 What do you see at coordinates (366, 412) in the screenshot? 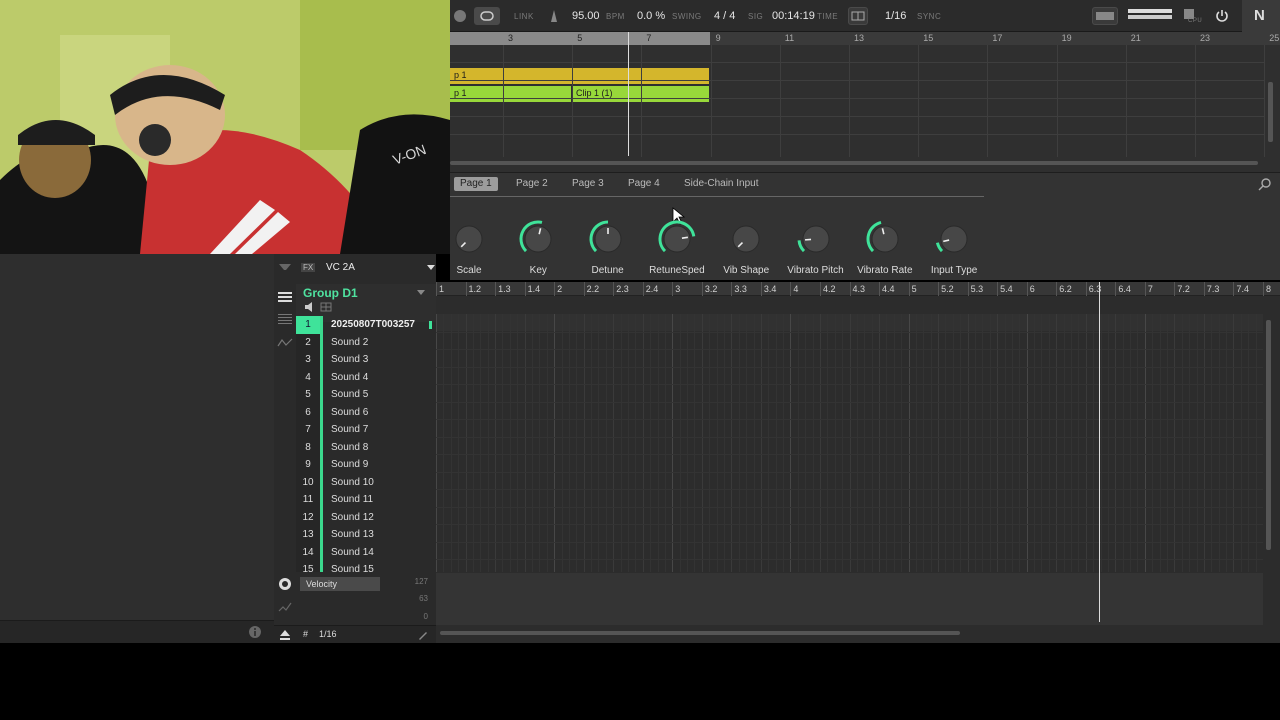
I see `sound-slot-6: 6 Sound 6` at bounding box center [366, 412].